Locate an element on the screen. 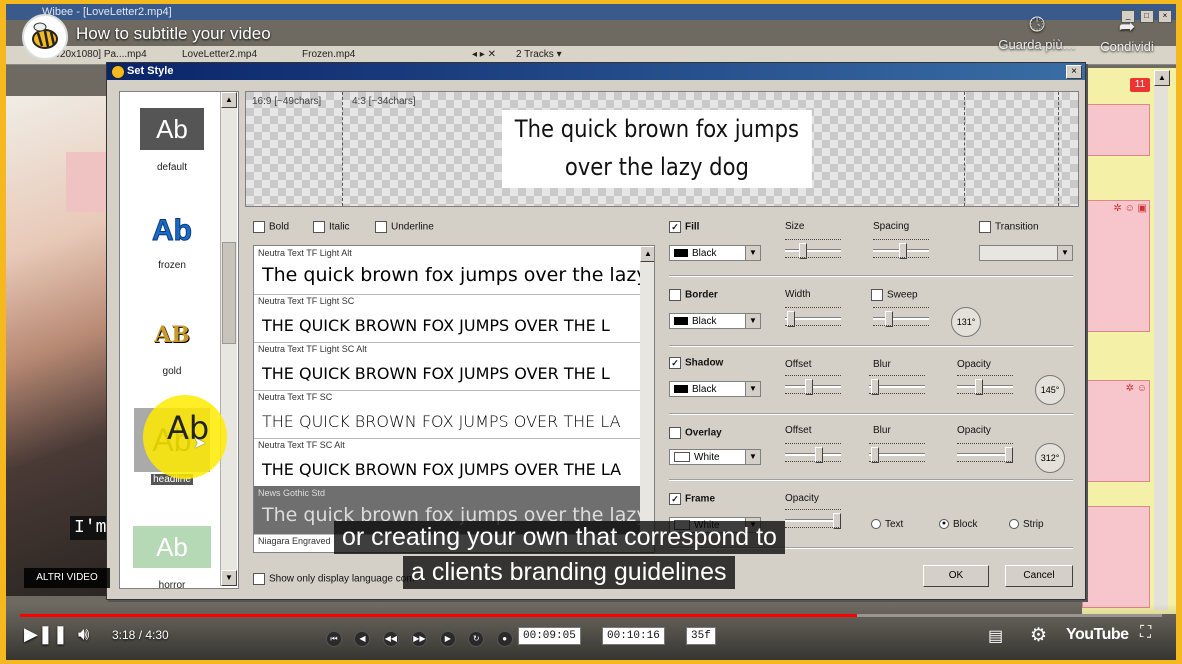 Image resolution: width=1182 pixels, height=664 pixels. font-list-scrollbar: ▲ is located at coordinates (647, 399).